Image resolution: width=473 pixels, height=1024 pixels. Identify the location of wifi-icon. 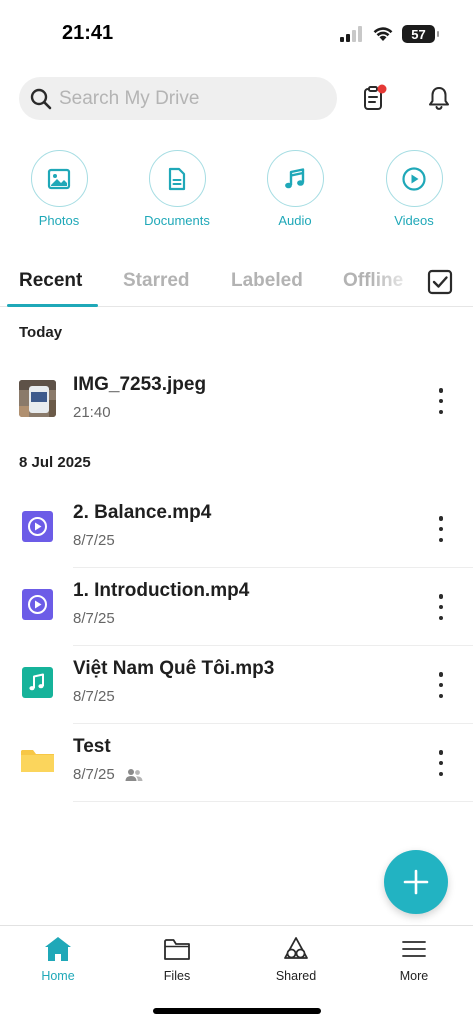
(383, 34).